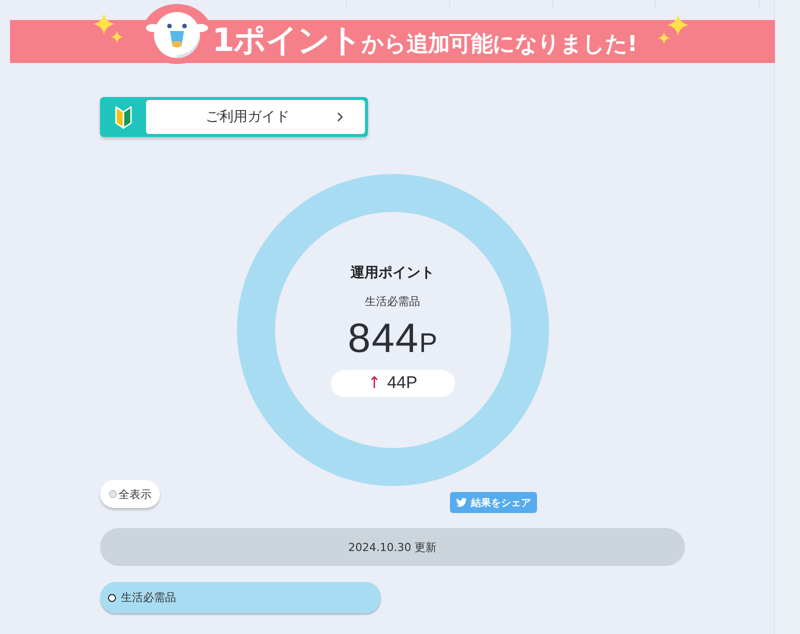  Describe the element at coordinates (393, 339) in the screenshot. I see `points-value: 844P` at that location.